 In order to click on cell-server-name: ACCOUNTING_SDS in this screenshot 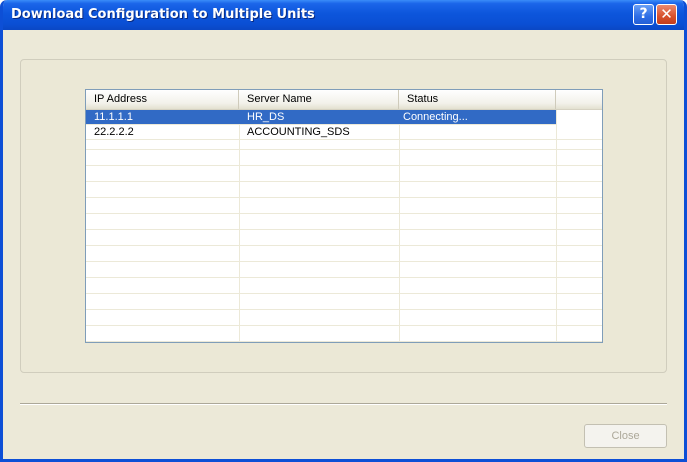, I will do `click(298, 132)`.